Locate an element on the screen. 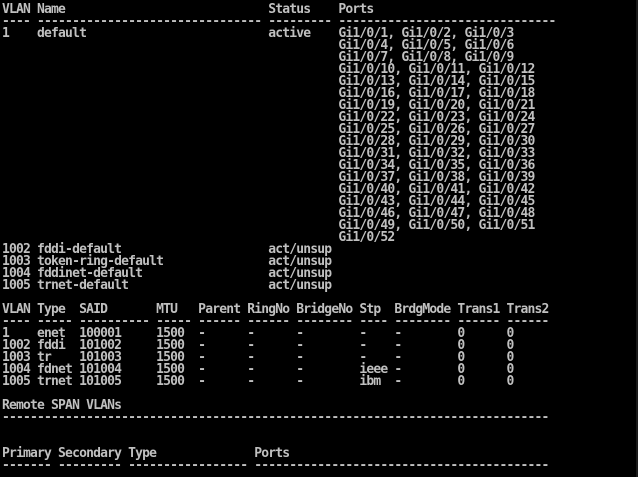 This screenshot has height=477, width=638. terminal-line: 1005 trnet-default act/unsup is located at coordinates (167, 285).